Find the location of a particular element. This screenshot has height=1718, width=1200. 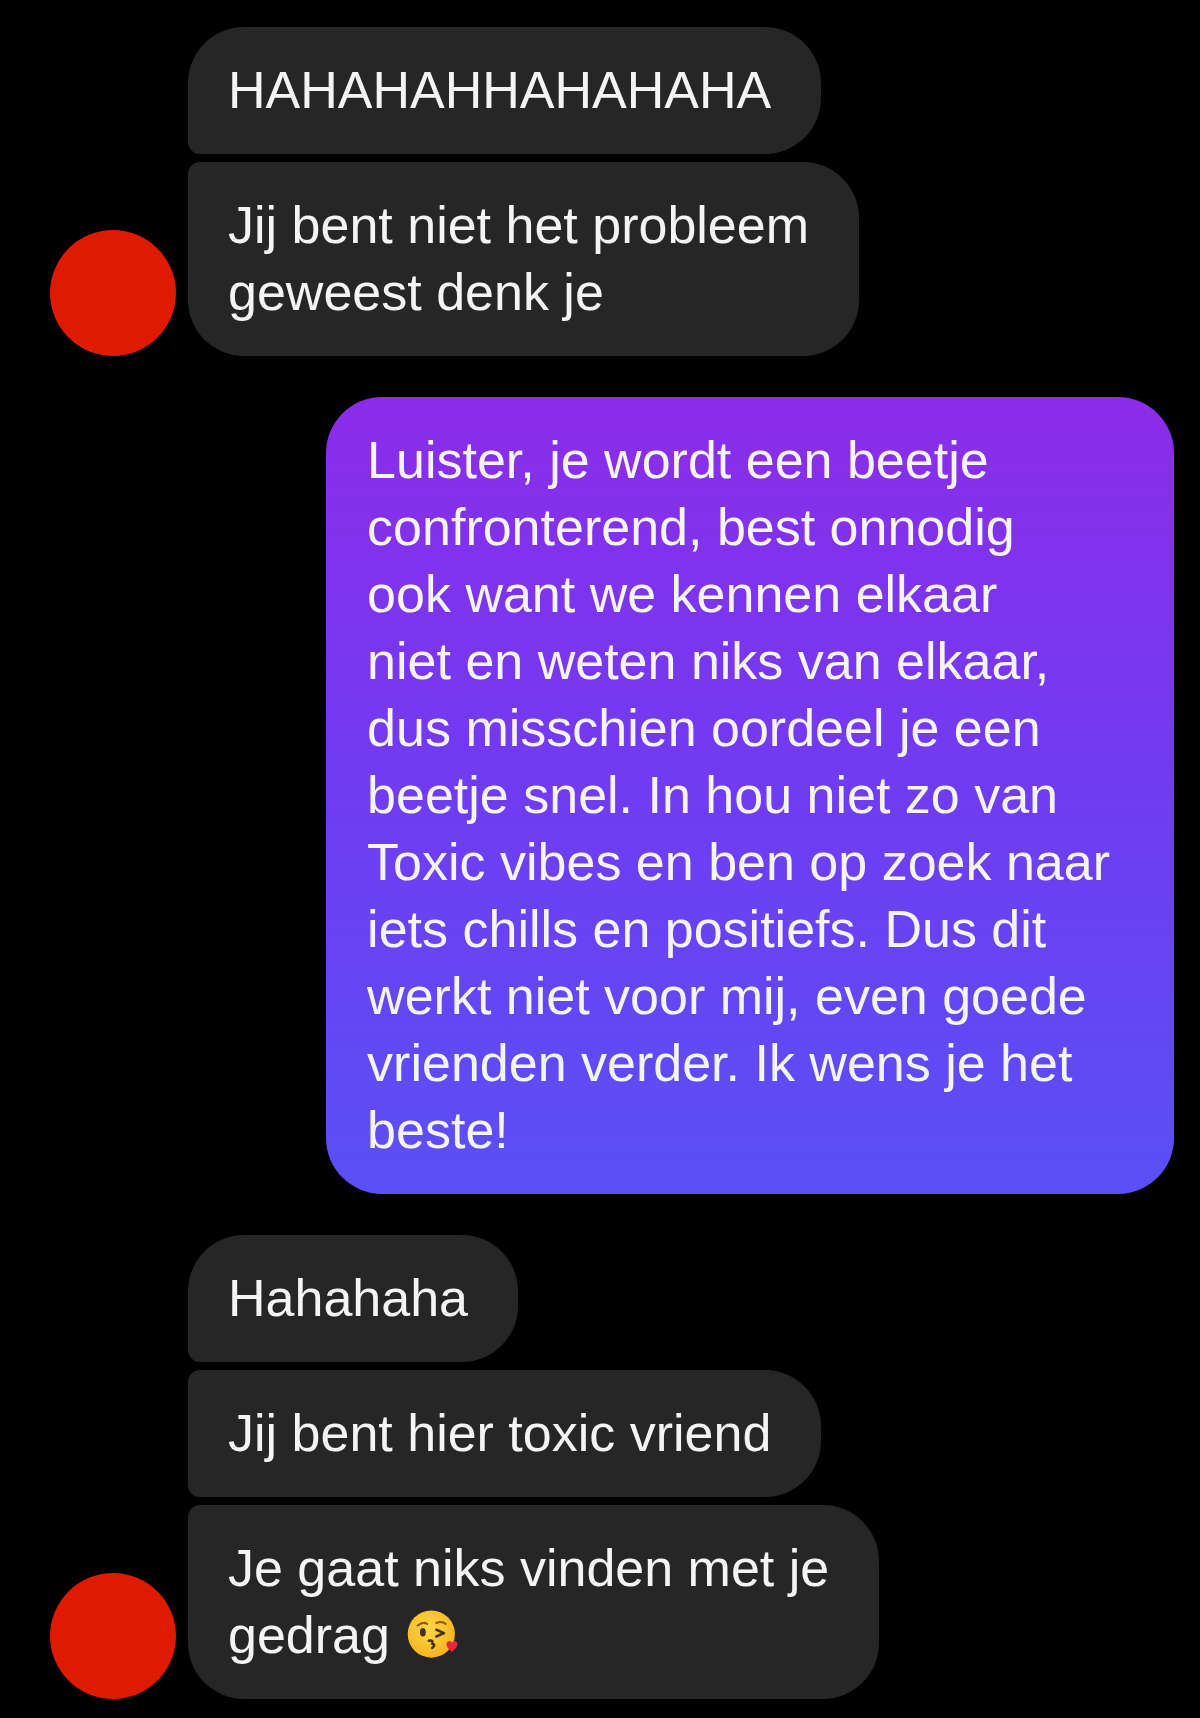

message-text: Jij bent niet het probleem geweest denk je is located at coordinates (518, 258).